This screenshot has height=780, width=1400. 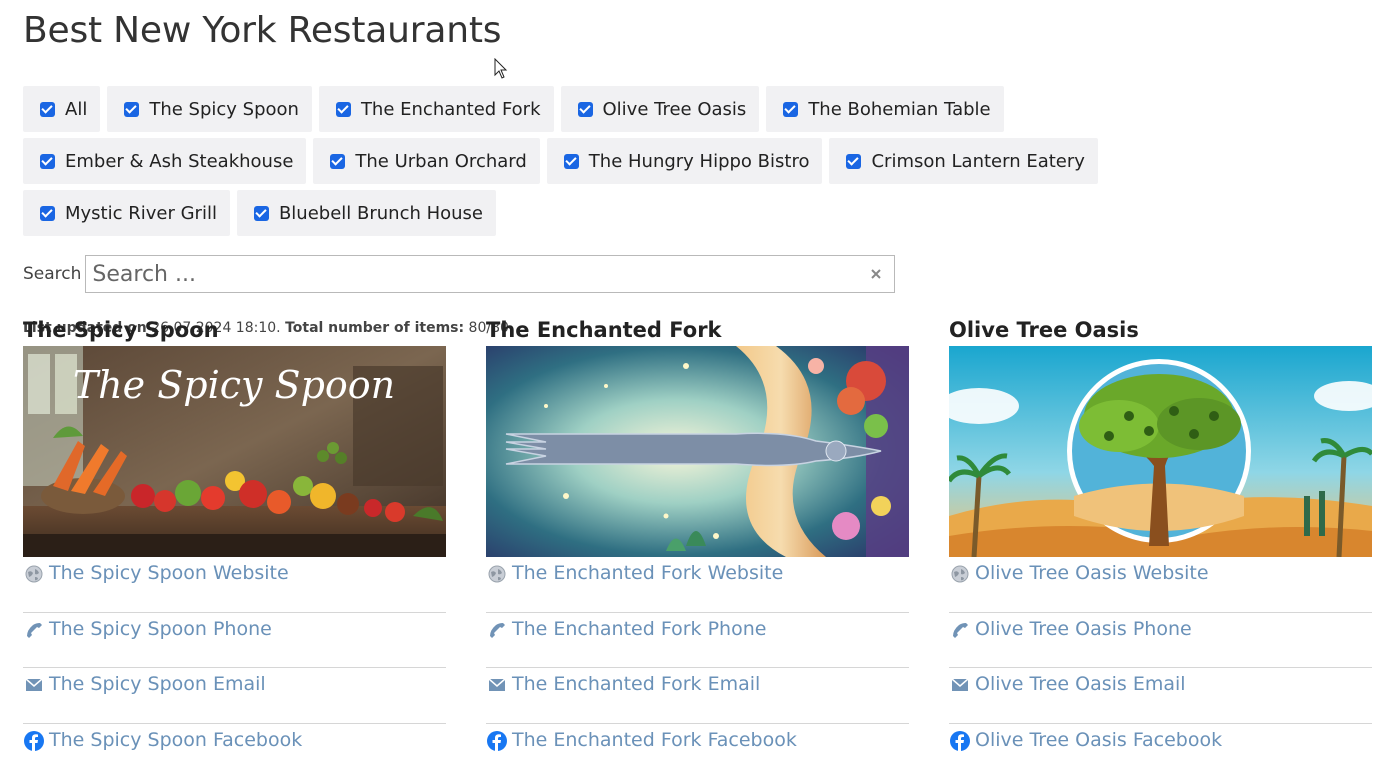 I want to click on facebook-link: Olive Tree Oasis Facebook, so click(x=1160, y=752).